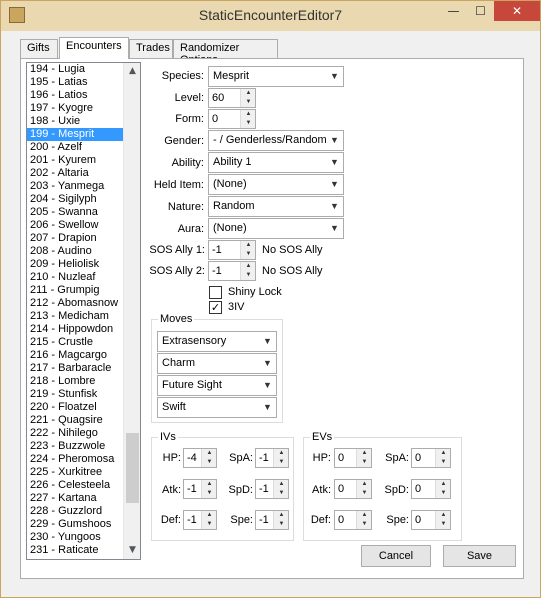 This screenshot has width=541, height=598. Describe the element at coordinates (94, 48) in the screenshot. I see `tab-encounters: Encounters` at that location.